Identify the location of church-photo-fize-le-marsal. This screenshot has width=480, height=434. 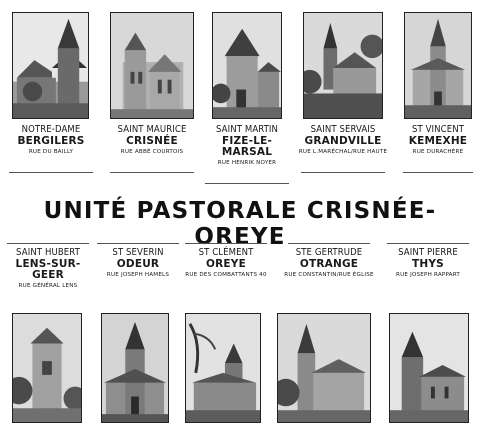
(247, 65).